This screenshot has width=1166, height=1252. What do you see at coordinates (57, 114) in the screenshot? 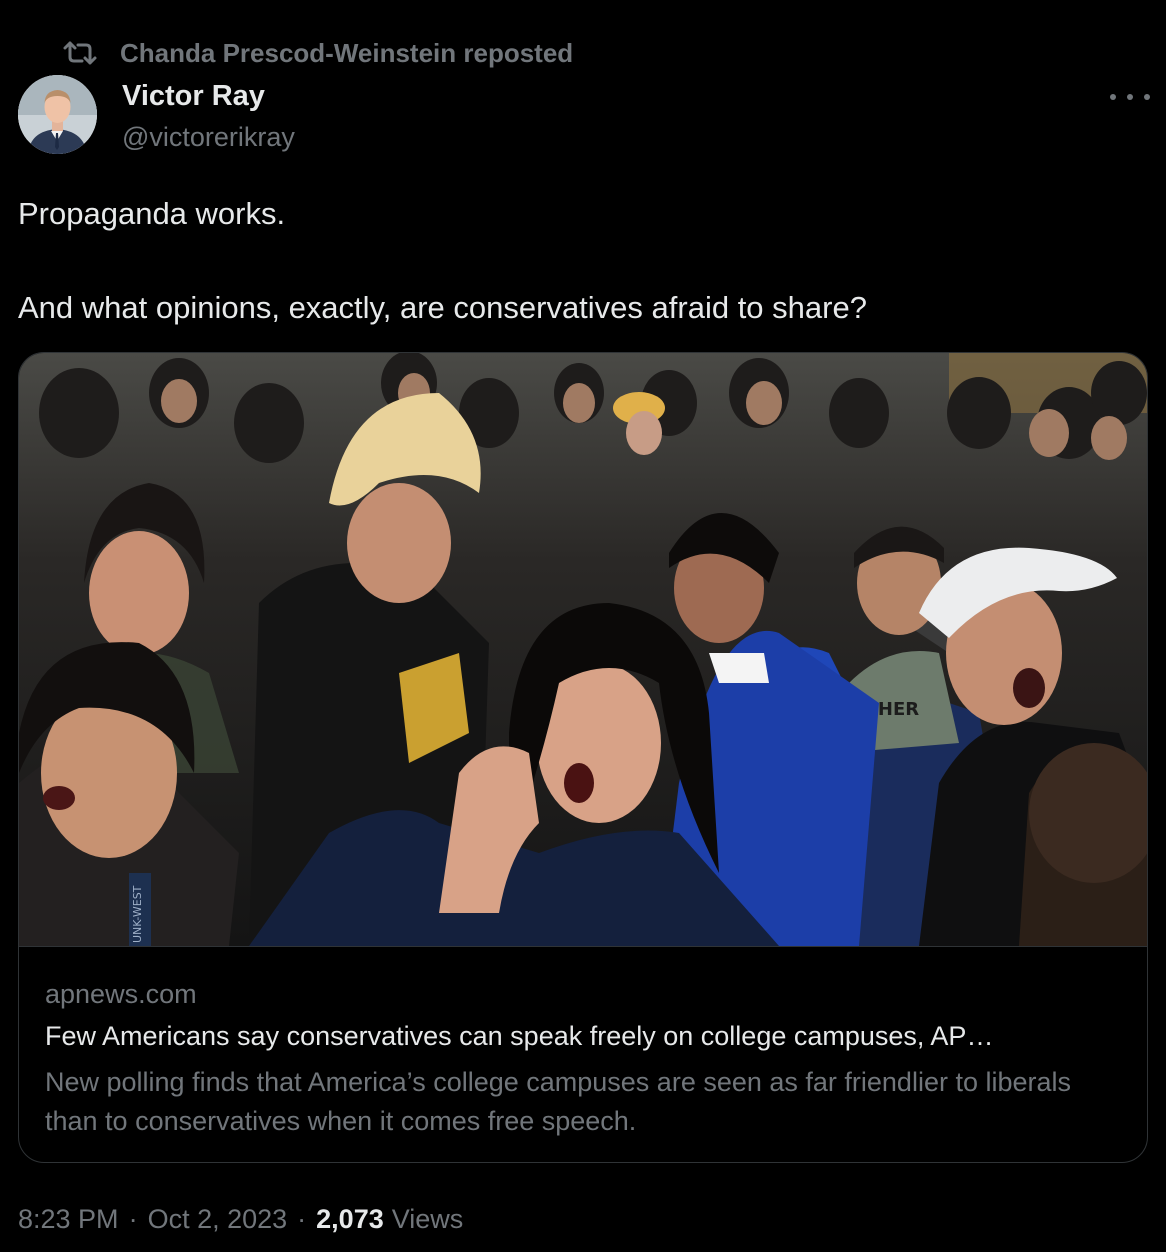
I see `avatar` at bounding box center [57, 114].